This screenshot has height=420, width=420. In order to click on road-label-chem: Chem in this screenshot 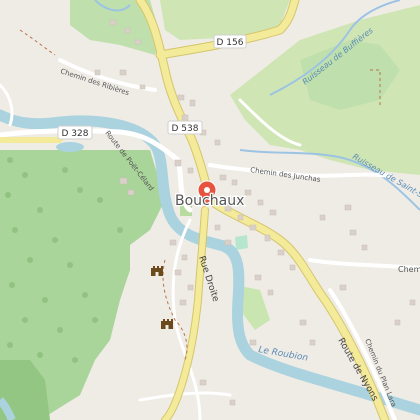, I will do `click(409, 269)`.